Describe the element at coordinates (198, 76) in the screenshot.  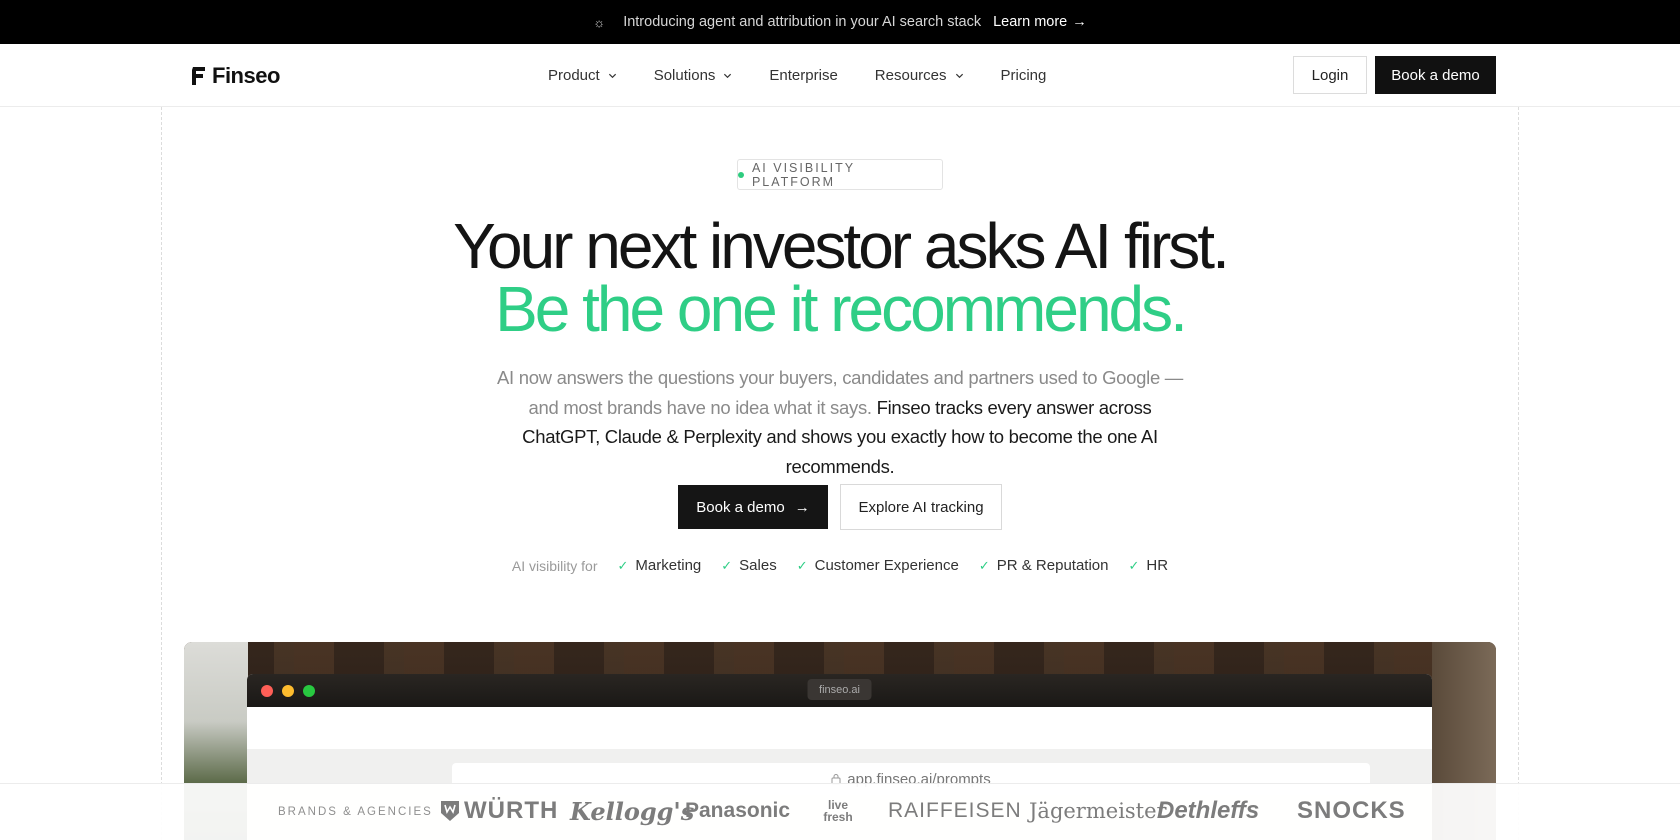
I see `finseo-logo-icon` at that location.